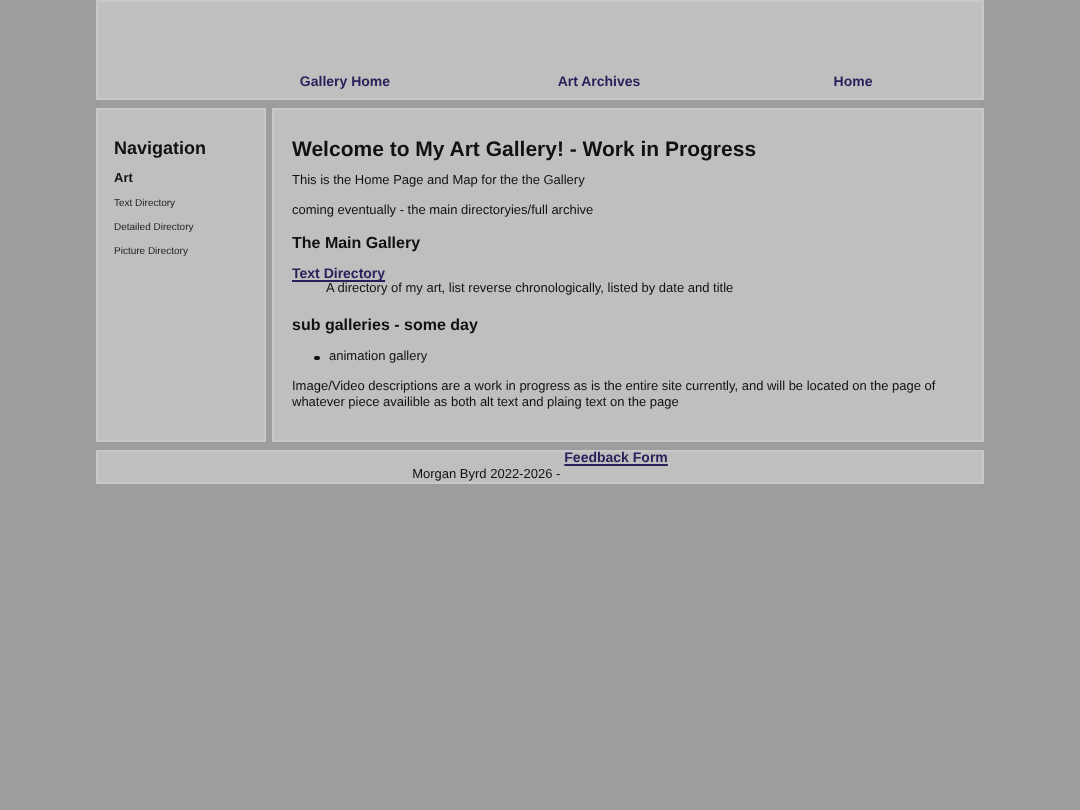 This screenshot has height=810, width=1080. I want to click on page-title: Welcome to My Art Gallery! - Work in Progress, so click(525, 150).